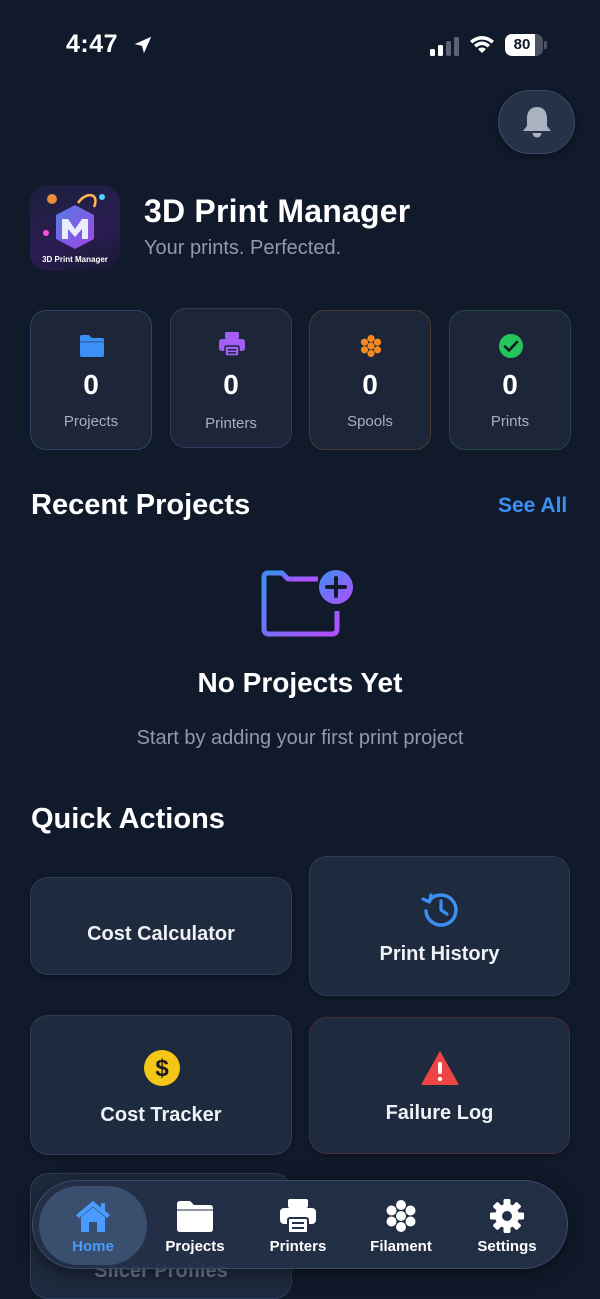  Describe the element at coordinates (300, 46) in the screenshot. I see `status-bar: 4:47 80` at that location.